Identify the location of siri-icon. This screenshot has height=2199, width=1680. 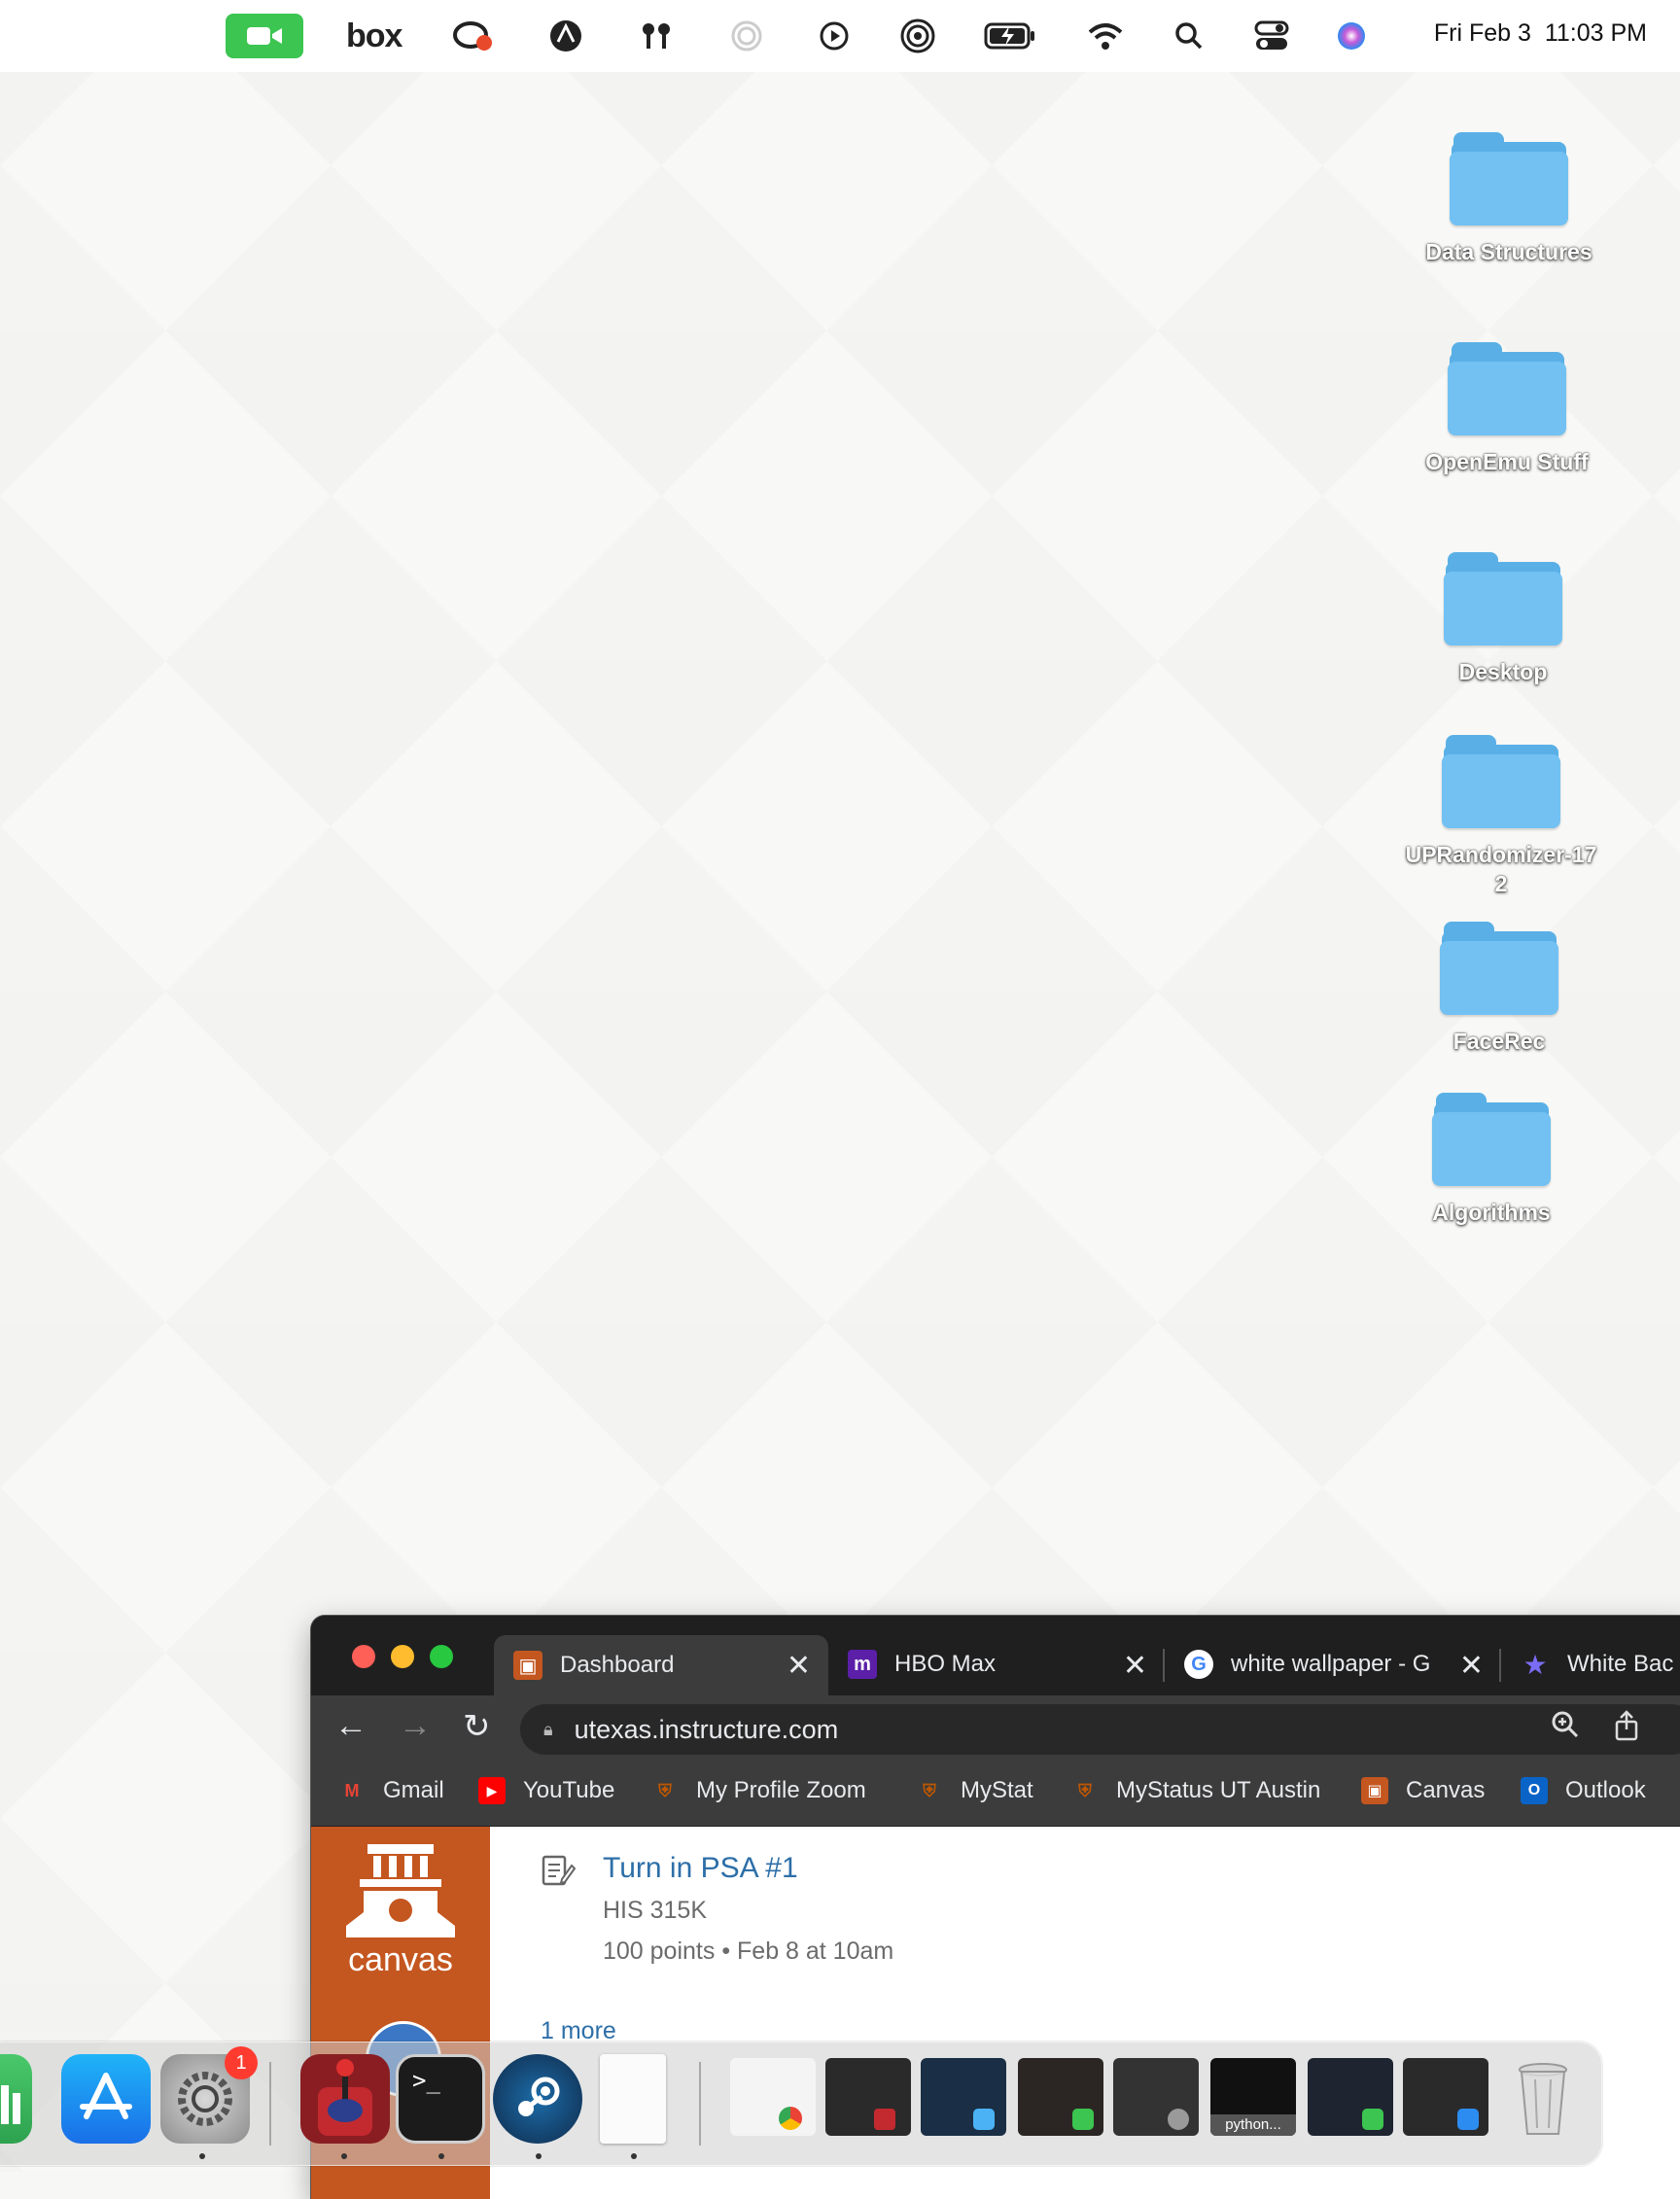
(1351, 36).